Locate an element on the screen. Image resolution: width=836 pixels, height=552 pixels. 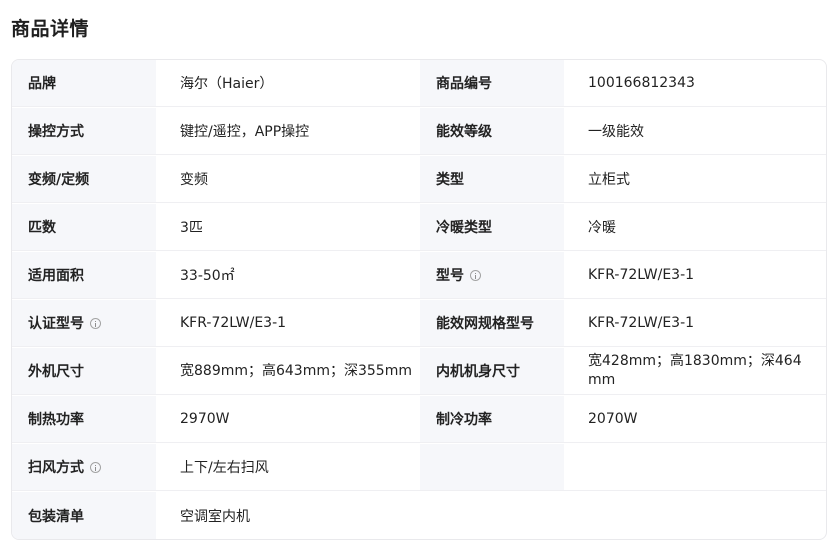
spec-row: 扫风方式 上下/左右扫风 is located at coordinates (419, 468).